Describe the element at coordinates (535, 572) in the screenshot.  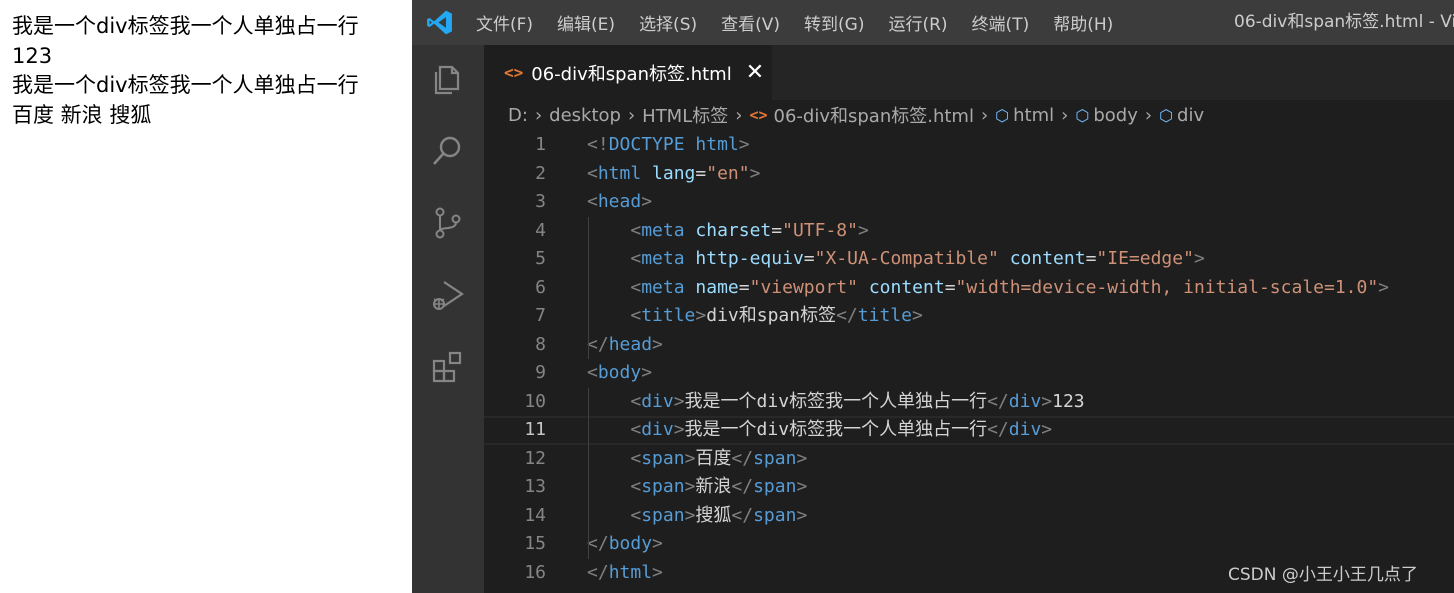
I see `line-number: 16` at that location.